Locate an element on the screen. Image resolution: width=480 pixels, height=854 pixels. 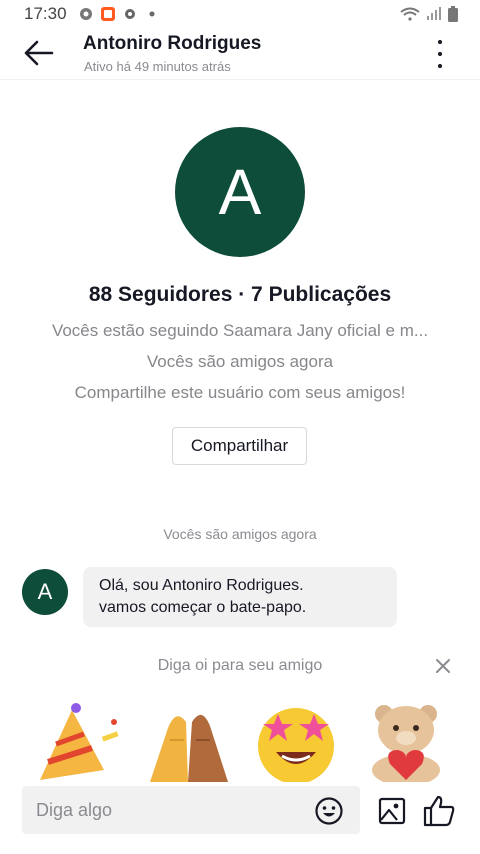
party-popper-sticker is located at coordinates (77, 741).